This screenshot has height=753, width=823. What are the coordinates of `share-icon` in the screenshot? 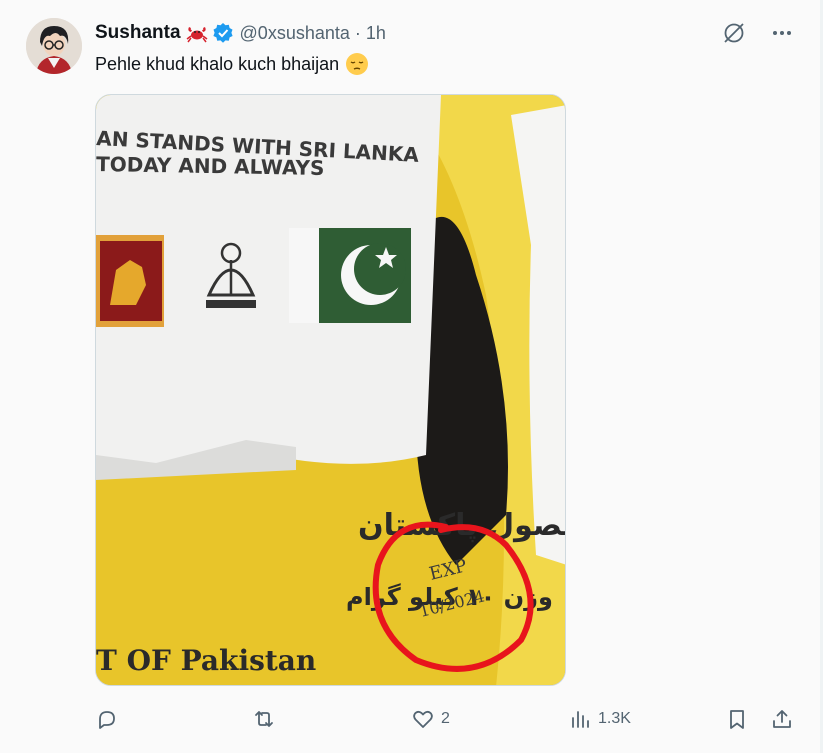 It's located at (782, 719).